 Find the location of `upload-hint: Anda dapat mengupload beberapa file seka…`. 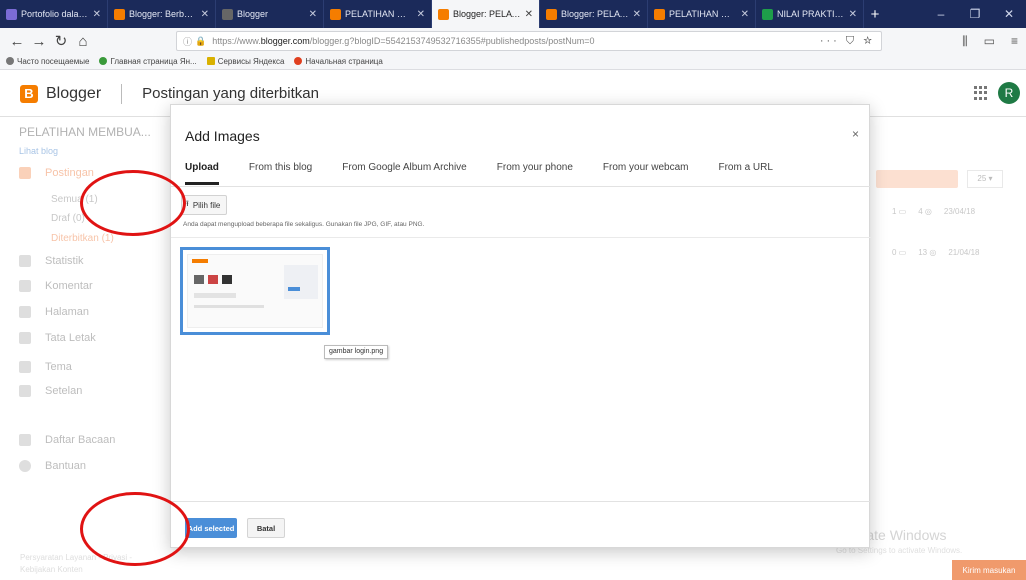

upload-hint: Anda dapat mengupload beberapa file seka… is located at coordinates (304, 224).